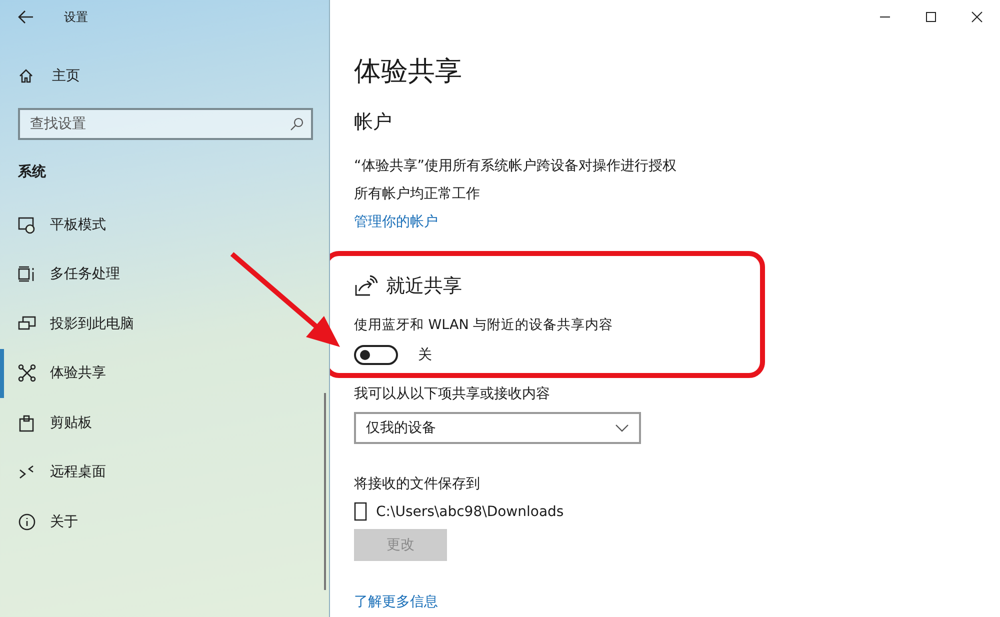  I want to click on info-text: “体验共享”使用所有系统帐户跨设备对操作进行授权, so click(515, 166).